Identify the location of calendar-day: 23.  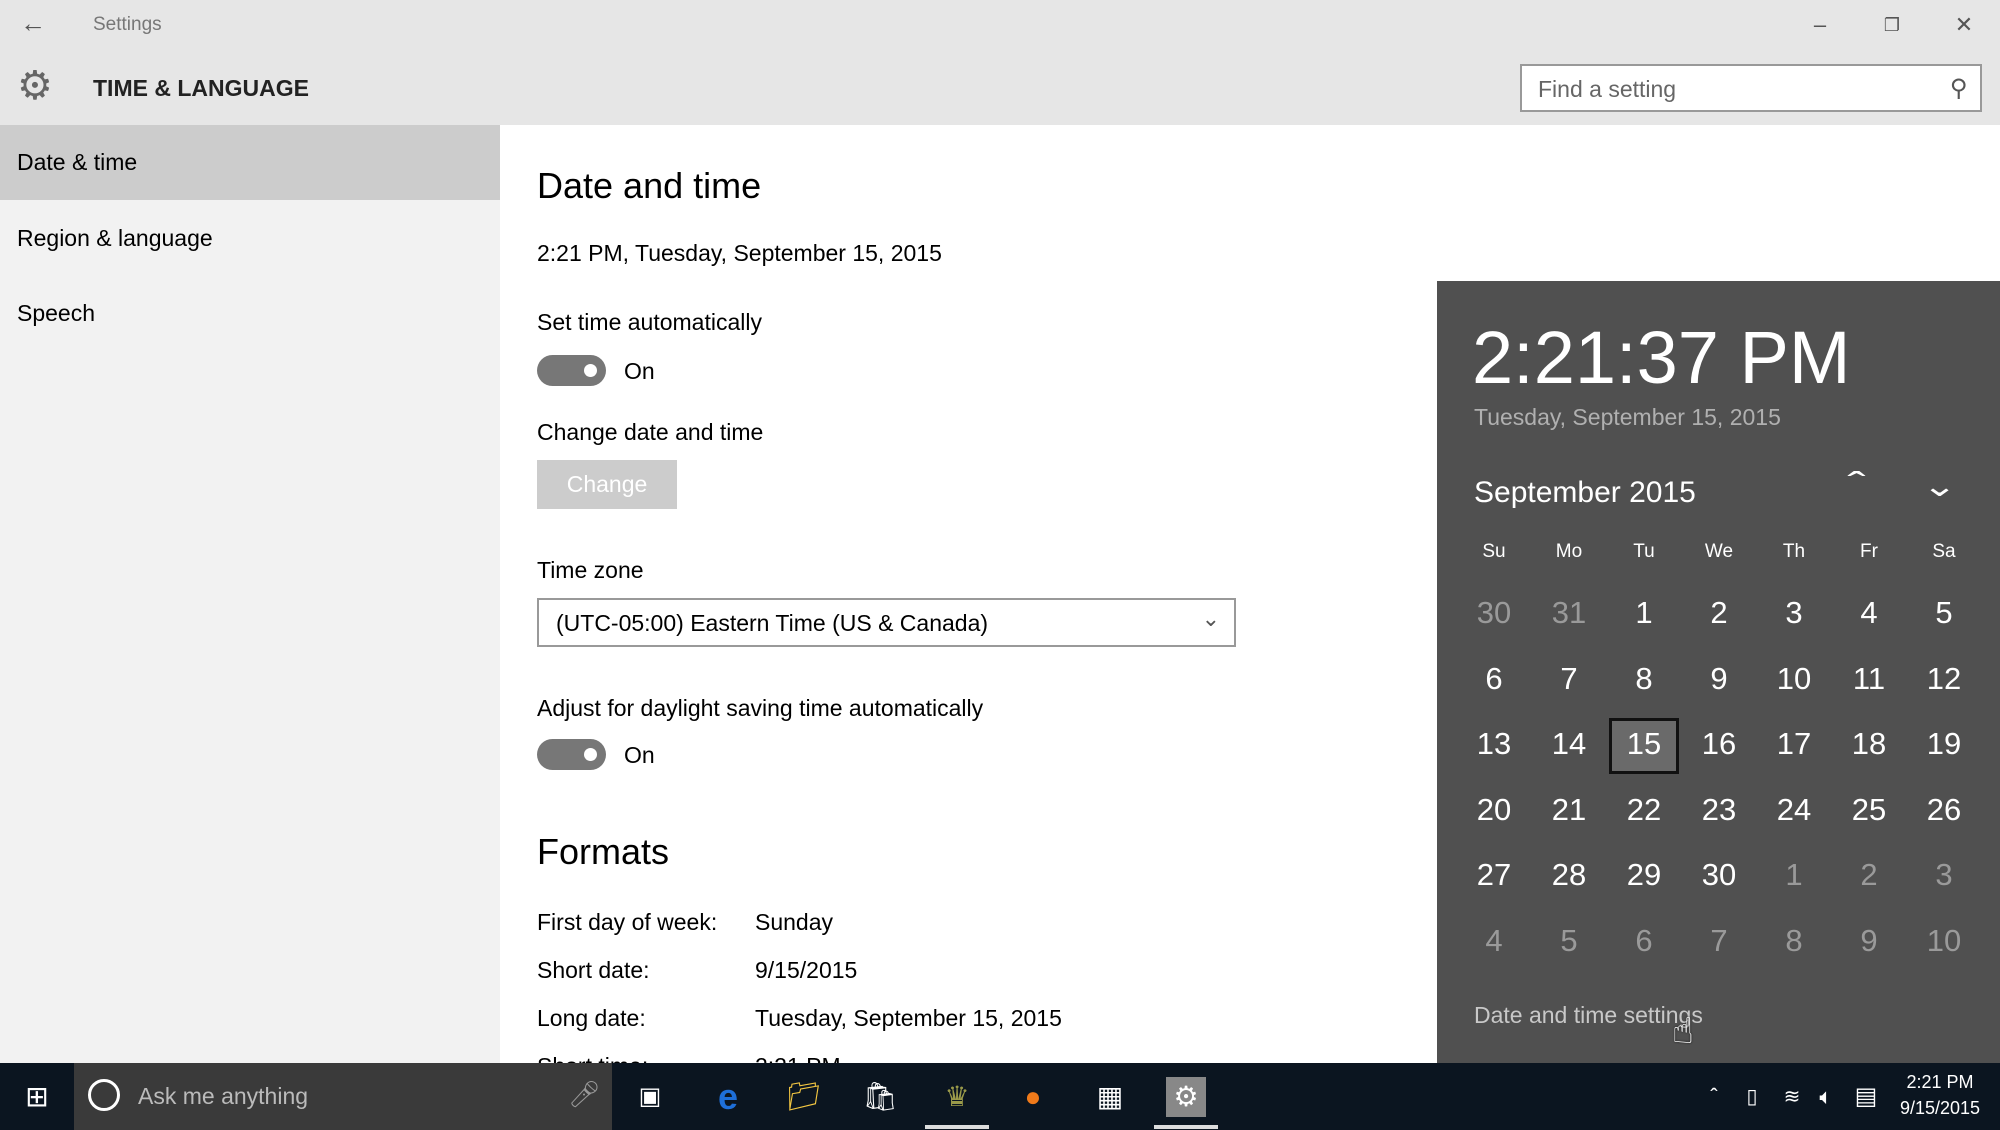
(1719, 810).